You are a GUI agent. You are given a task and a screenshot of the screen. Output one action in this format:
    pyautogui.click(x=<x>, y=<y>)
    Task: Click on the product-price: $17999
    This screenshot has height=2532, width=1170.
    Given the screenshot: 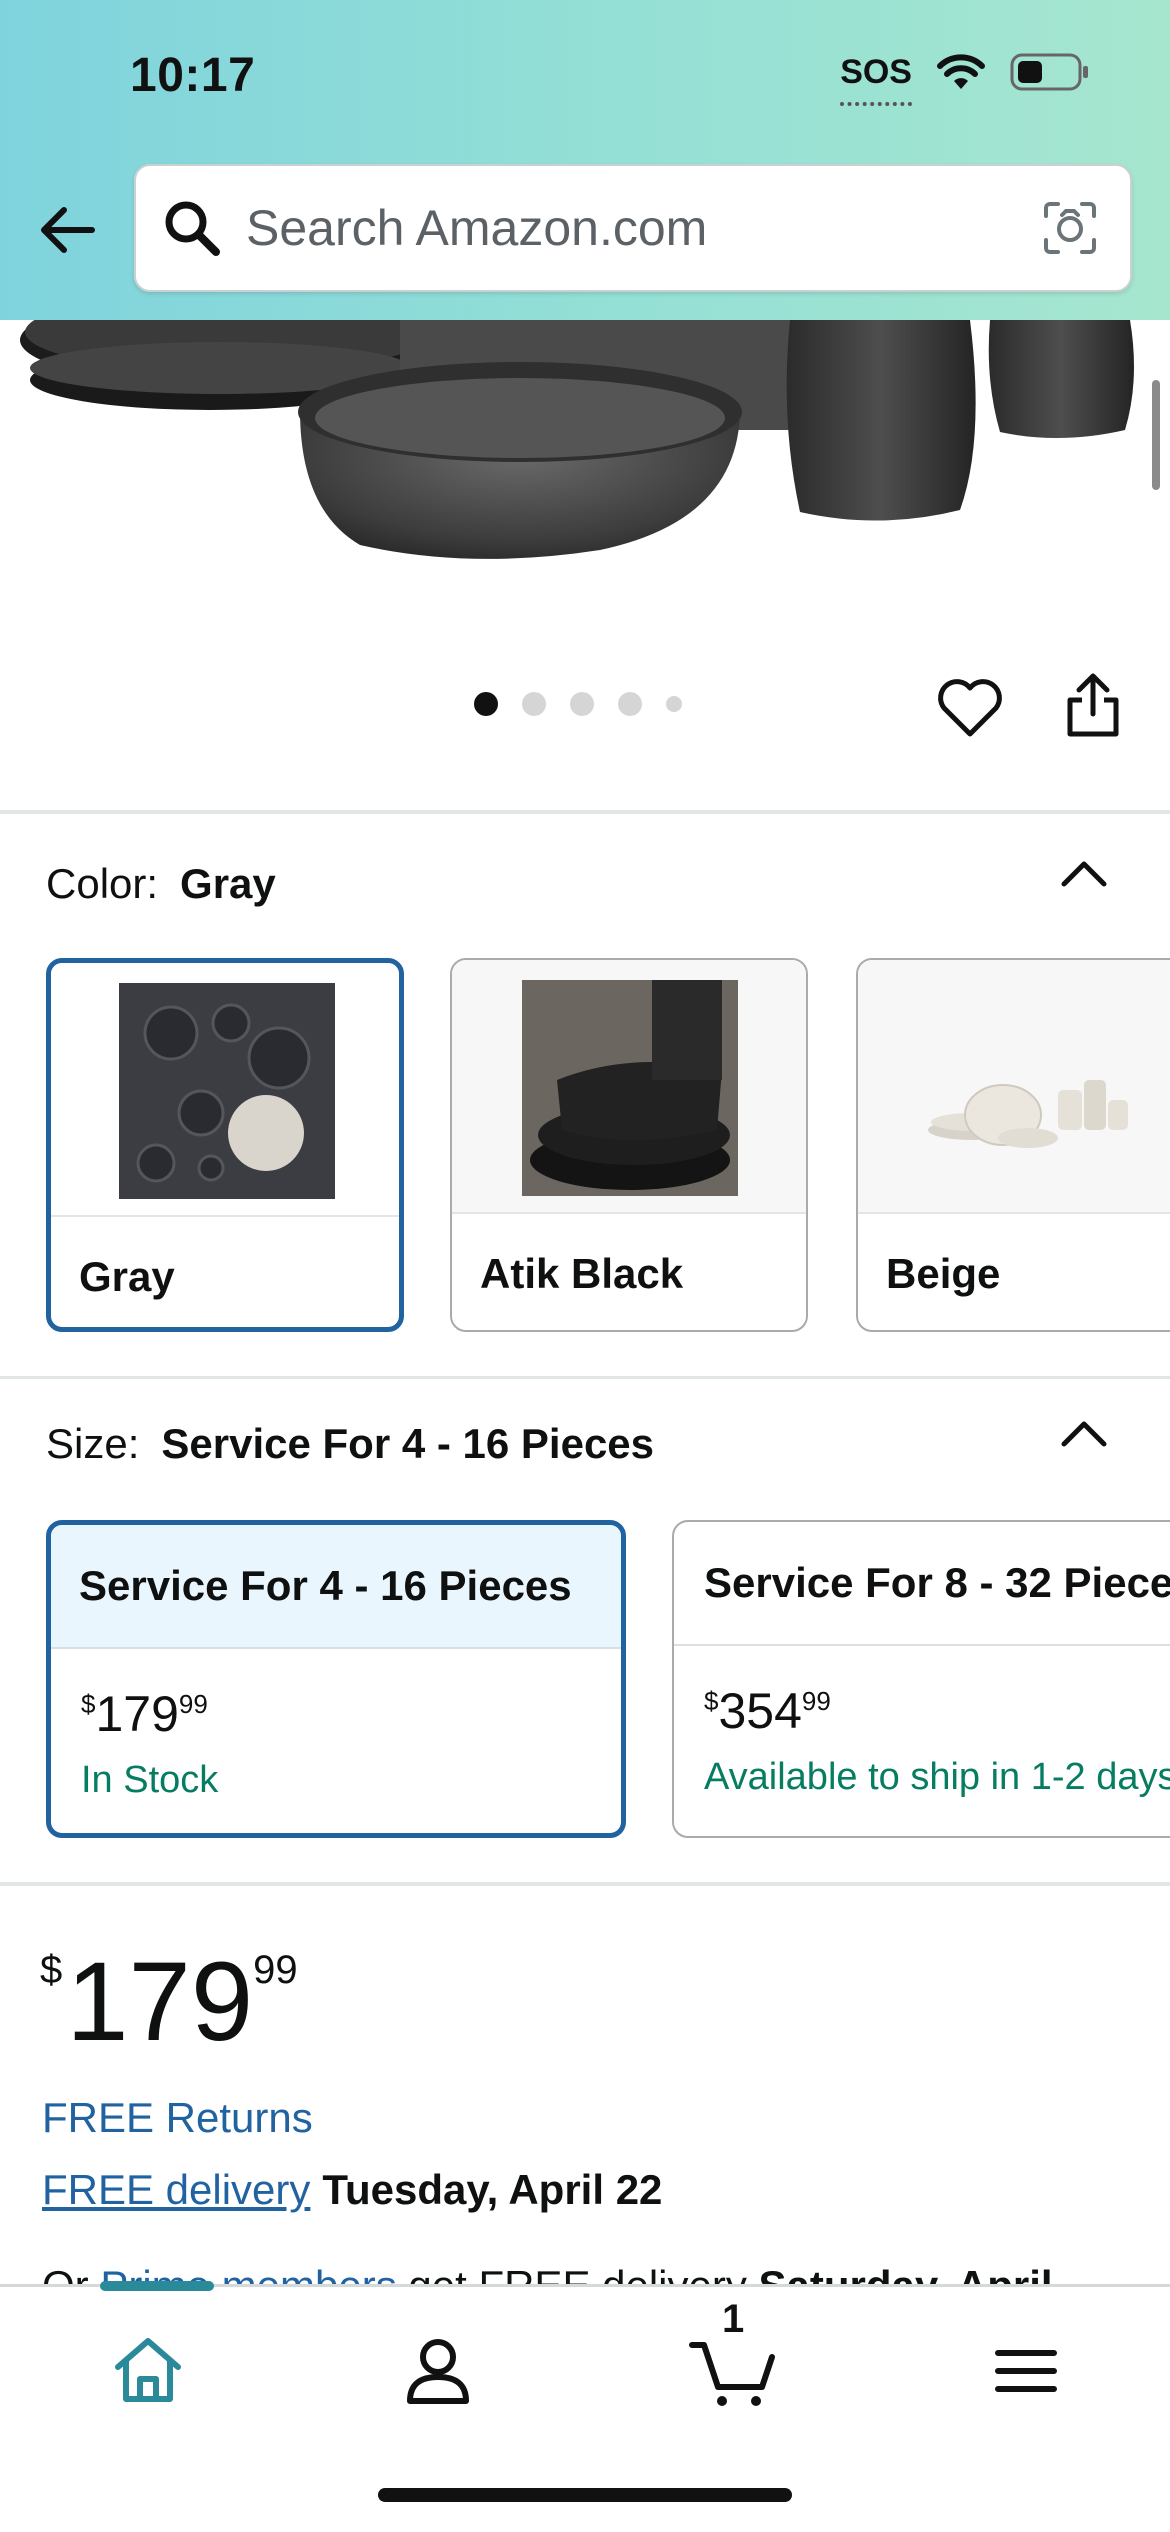 What is the action you would take?
    pyautogui.click(x=169, y=2001)
    